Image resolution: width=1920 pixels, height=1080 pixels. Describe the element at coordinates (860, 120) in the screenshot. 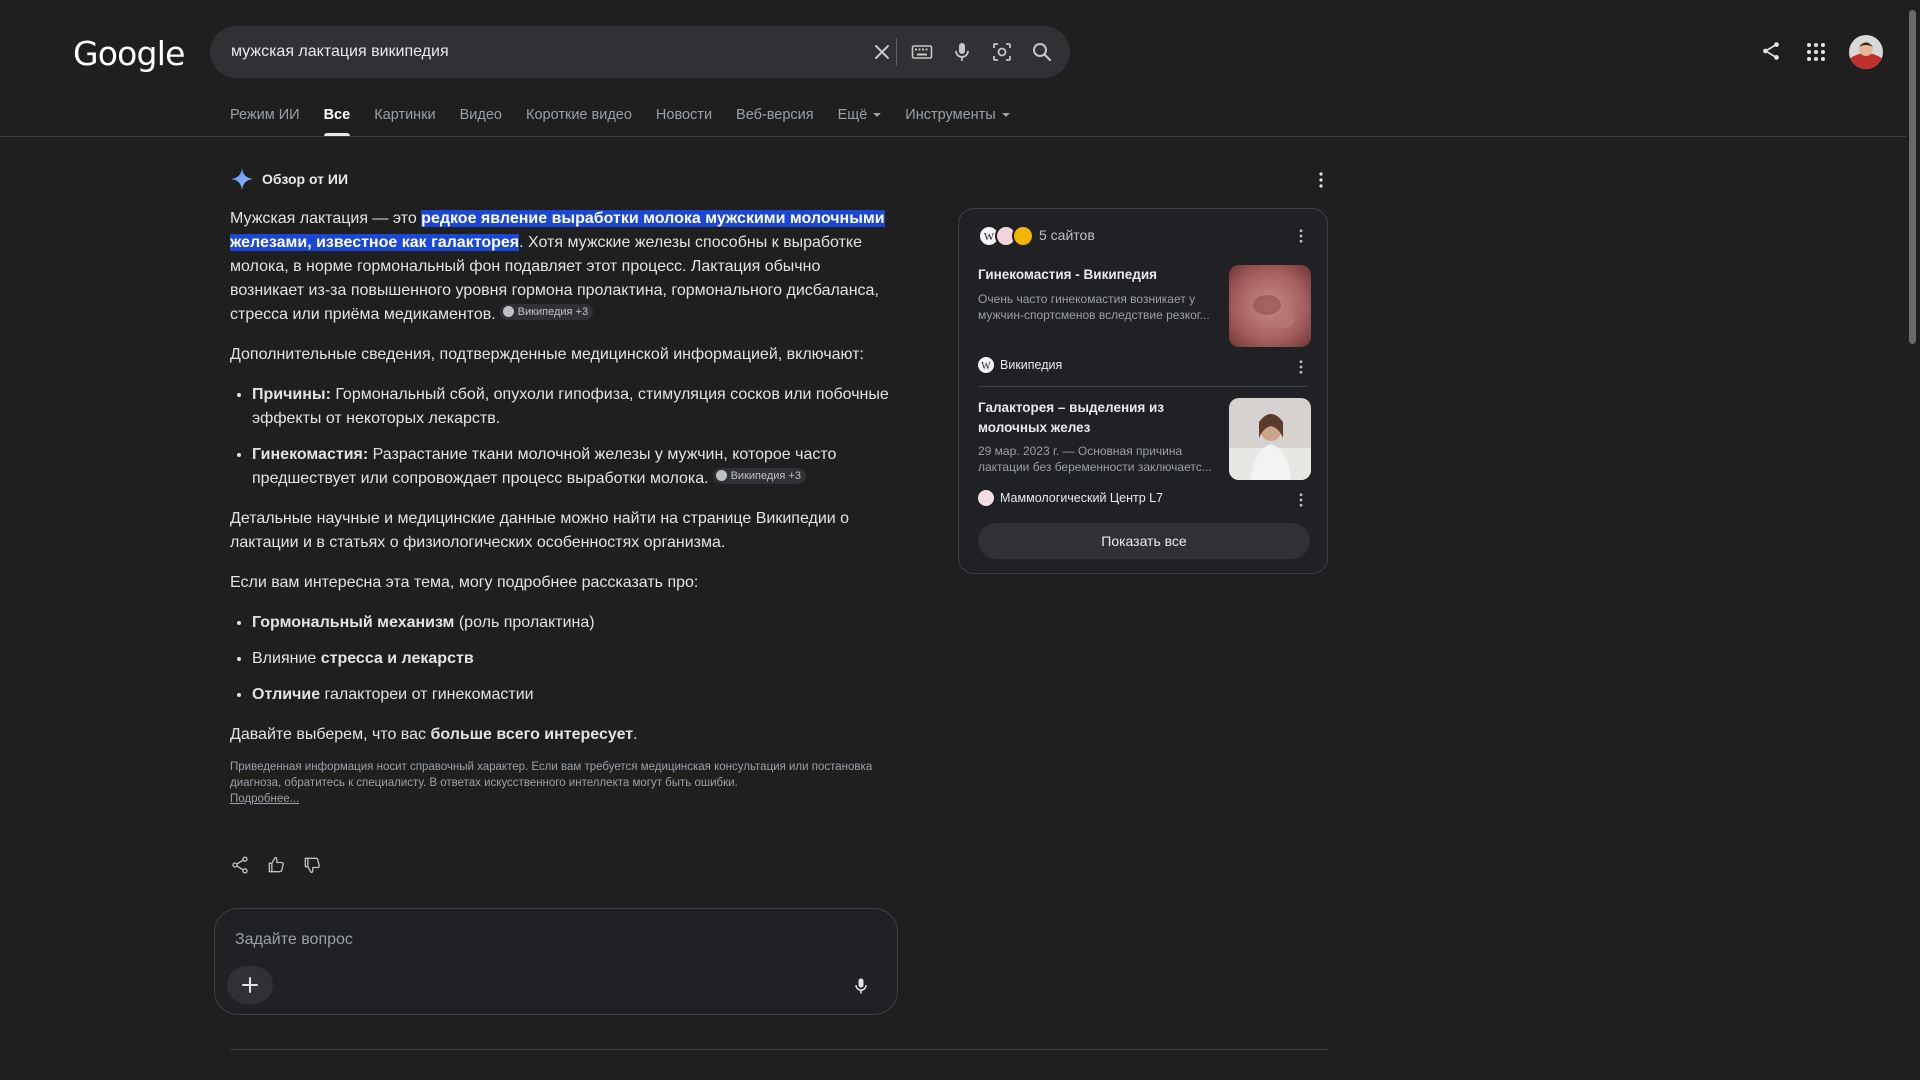

I see `tab-more: Ещё` at that location.